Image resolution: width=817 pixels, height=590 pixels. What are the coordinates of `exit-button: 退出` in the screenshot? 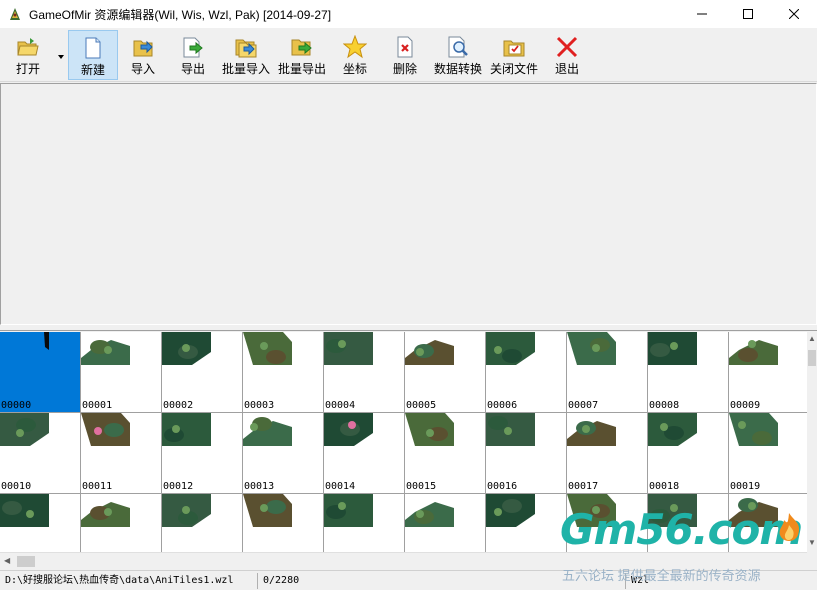 It's located at (567, 55).